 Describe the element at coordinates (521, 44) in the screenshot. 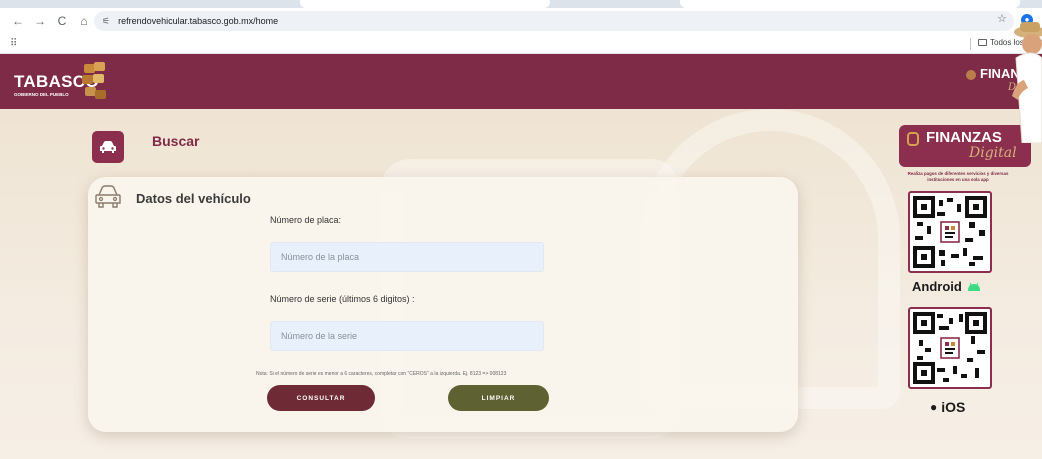

I see `bookmarks-bar: ⠿ Todos los marcad` at that location.